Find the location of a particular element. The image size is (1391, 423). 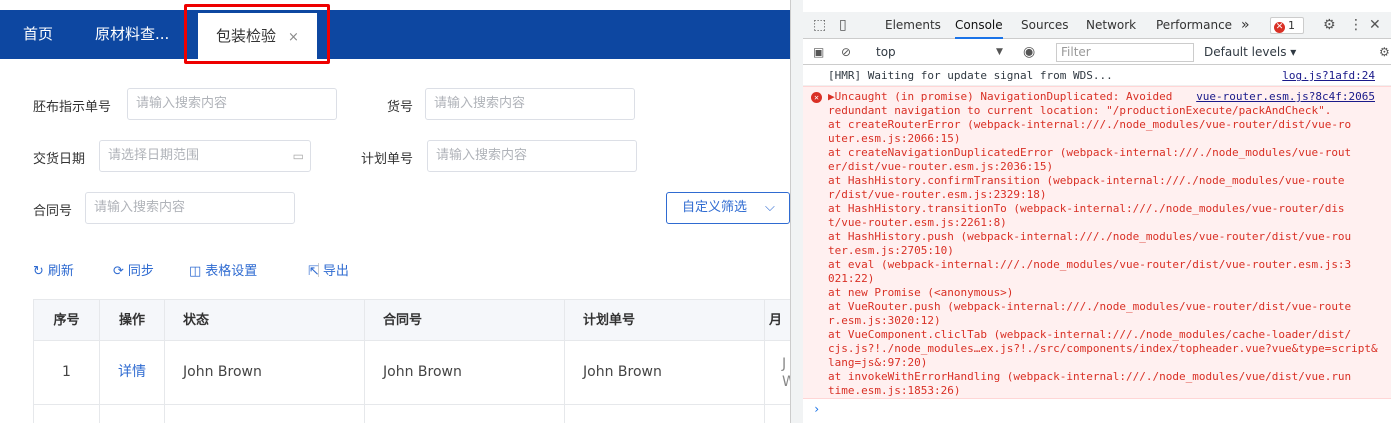

cell-index: 1 is located at coordinates (67, 372).